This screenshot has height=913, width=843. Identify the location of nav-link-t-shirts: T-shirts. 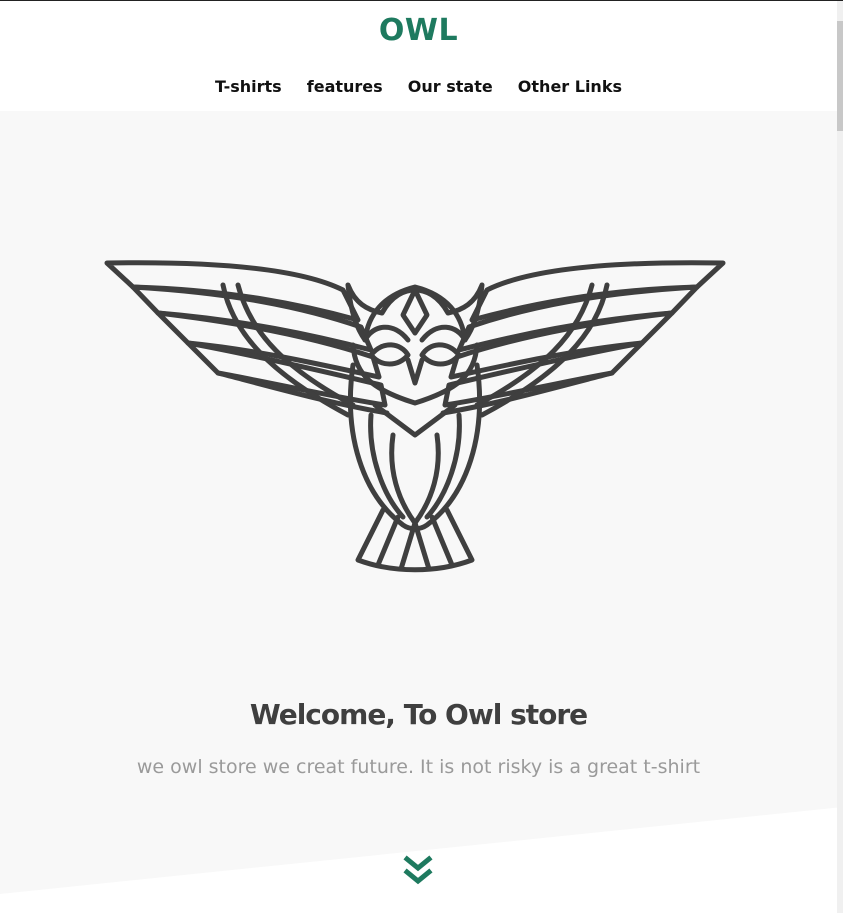
(248, 86).